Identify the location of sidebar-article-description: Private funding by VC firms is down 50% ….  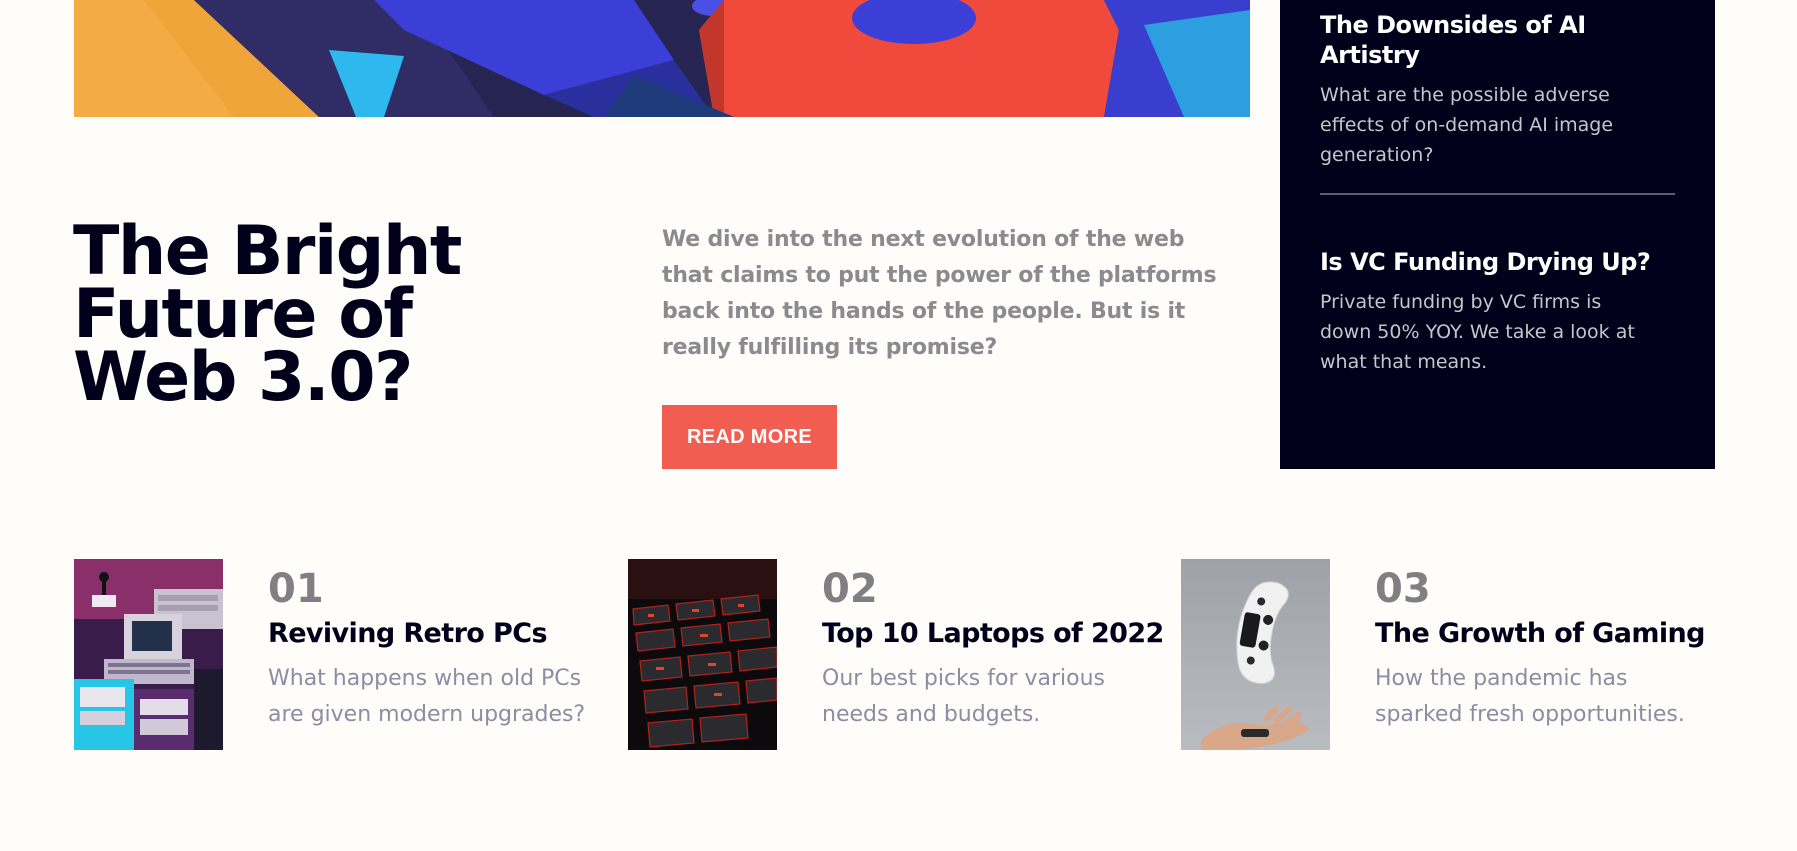
(1477, 332).